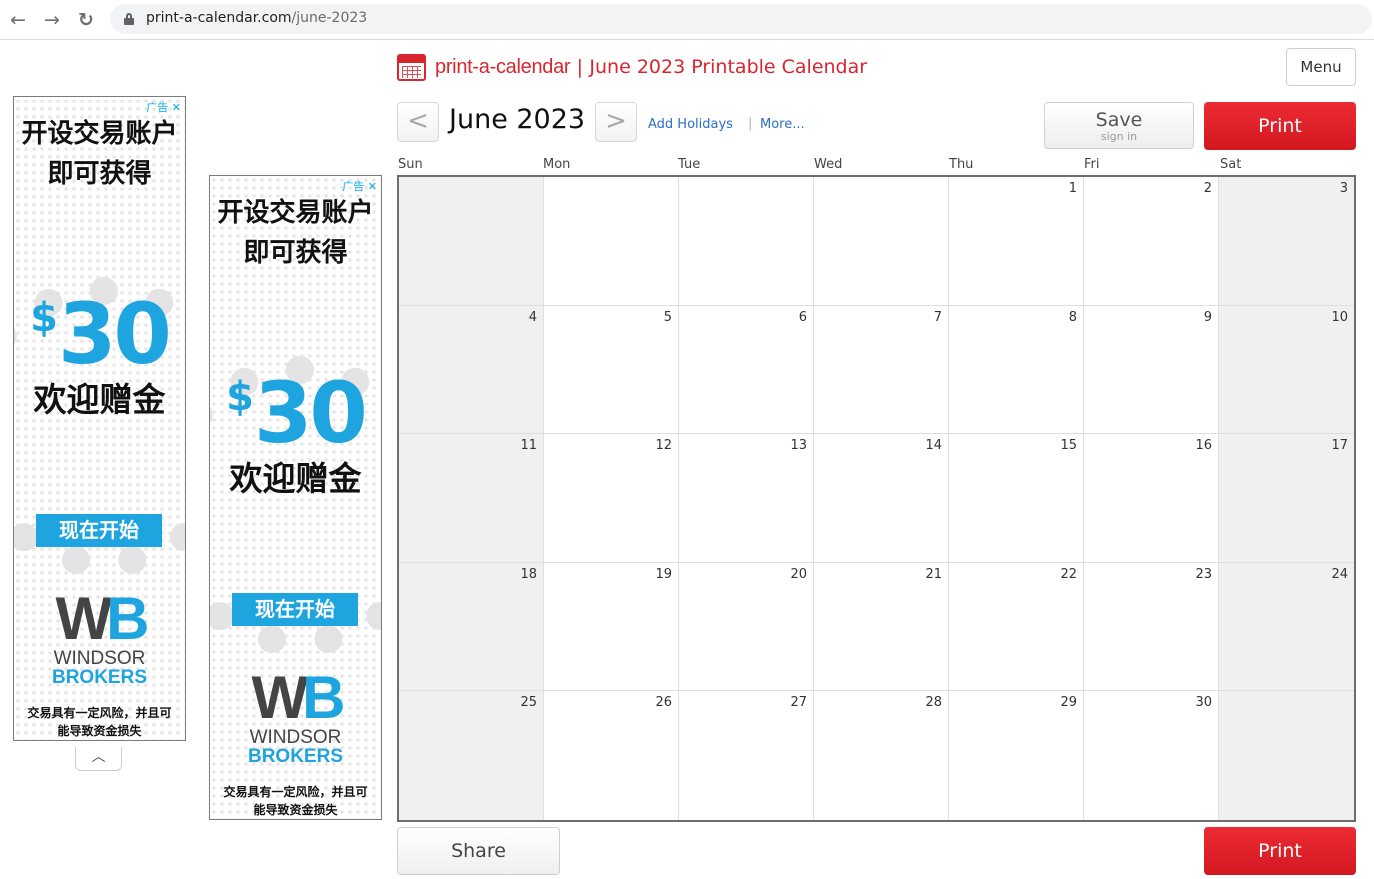 This screenshot has height=879, width=1374. What do you see at coordinates (798, 703) in the screenshot?
I see `day-number: 27` at bounding box center [798, 703].